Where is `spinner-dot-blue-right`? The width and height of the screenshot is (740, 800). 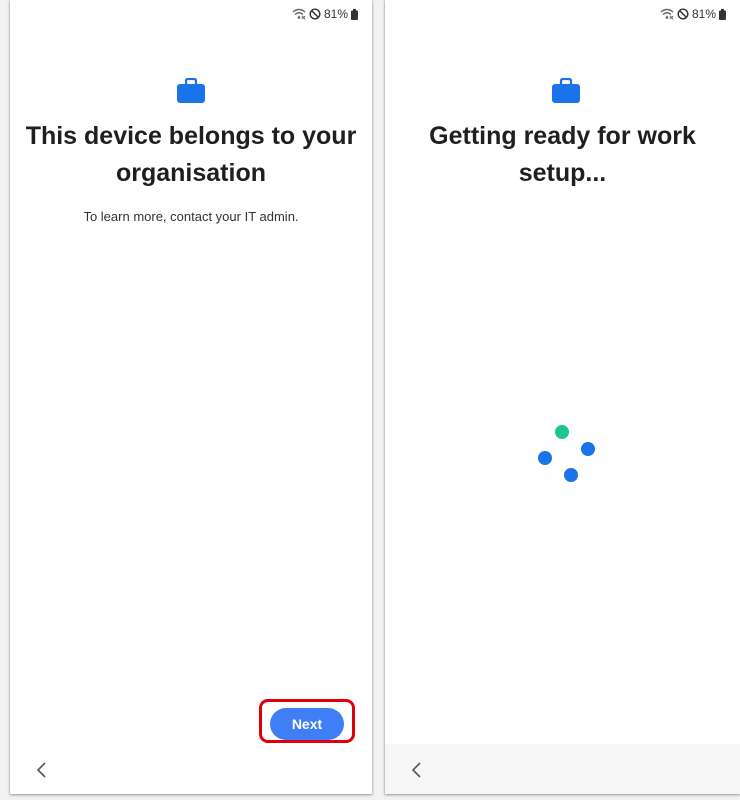 spinner-dot-blue-right is located at coordinates (588, 449).